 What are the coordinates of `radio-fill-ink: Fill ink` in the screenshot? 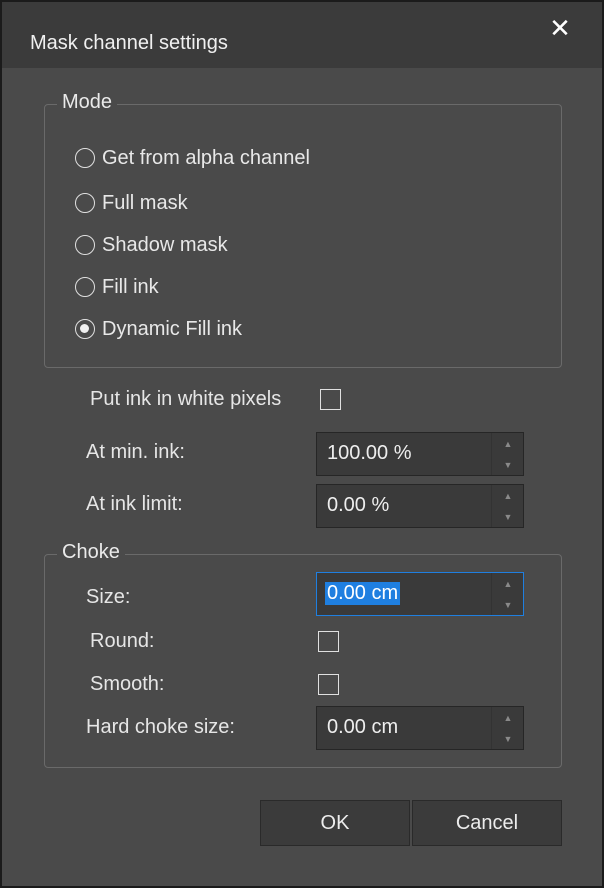 It's located at (117, 287).